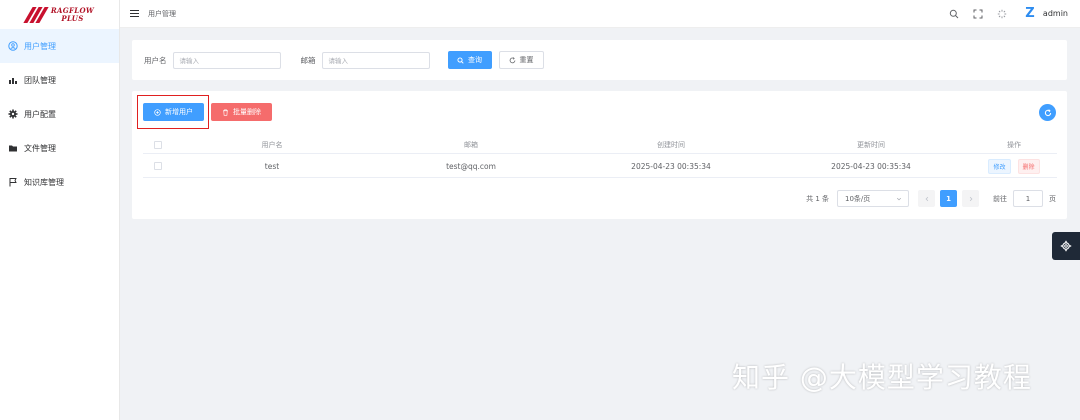  Describe the element at coordinates (173, 112) in the screenshot. I see `add-user-button: 新增用户` at that location.